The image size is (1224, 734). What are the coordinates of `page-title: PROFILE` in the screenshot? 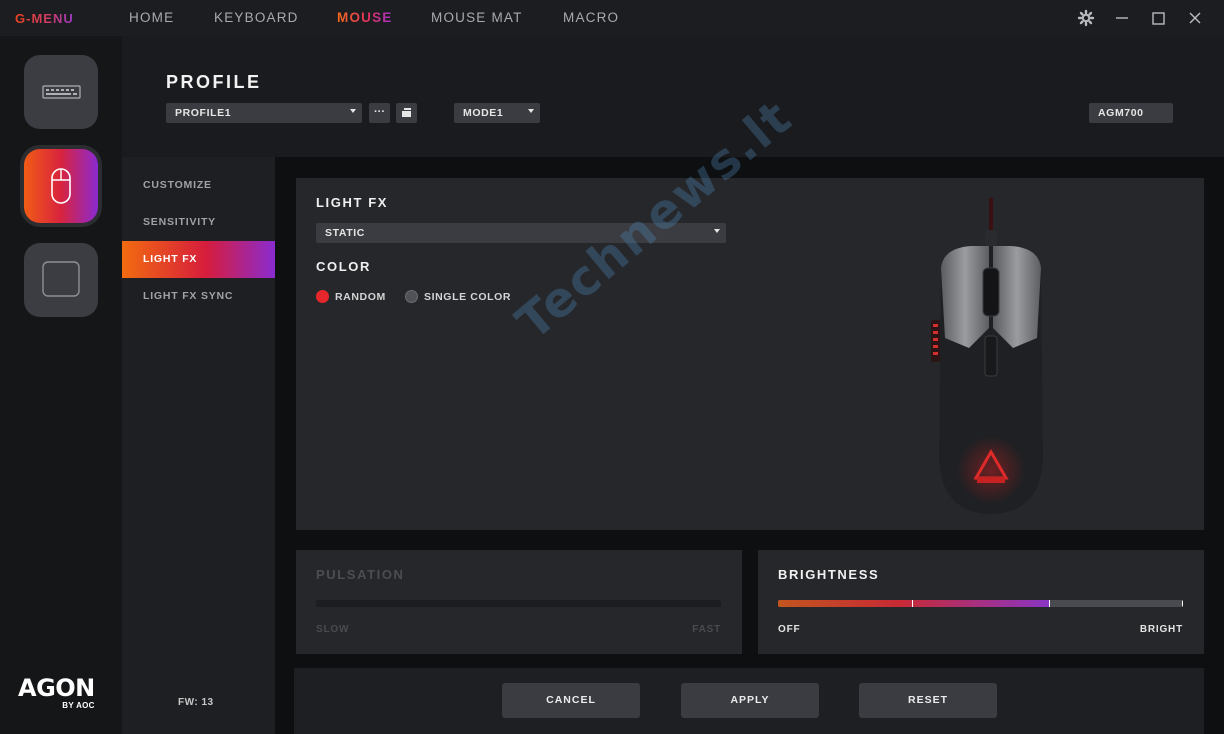 It's located at (214, 82).